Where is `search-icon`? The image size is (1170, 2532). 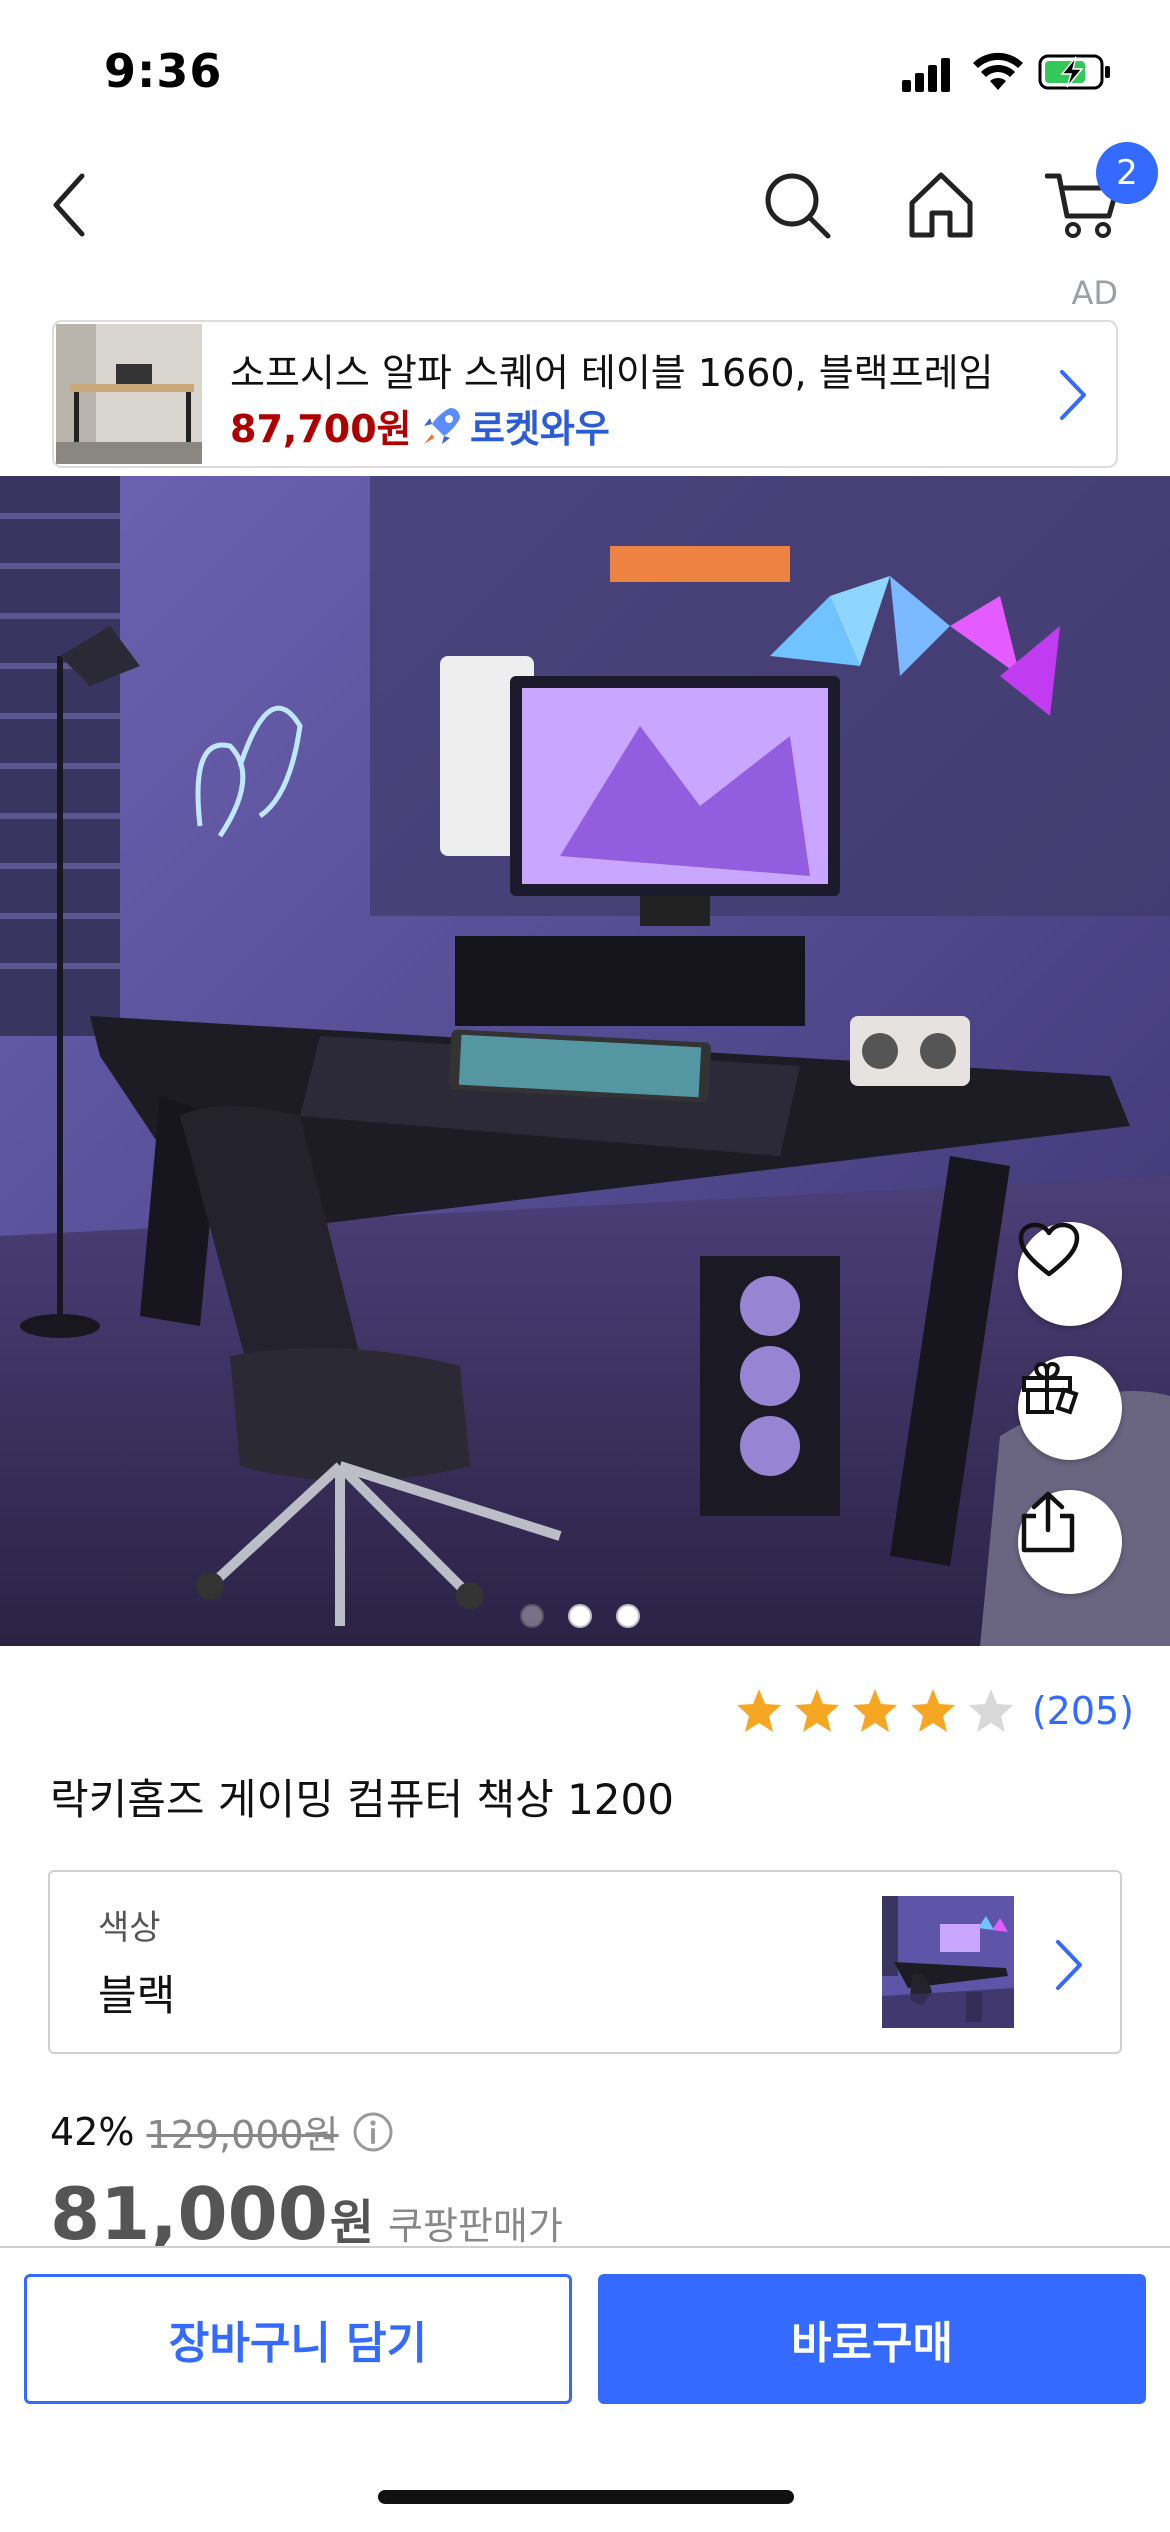 search-icon is located at coordinates (798, 206).